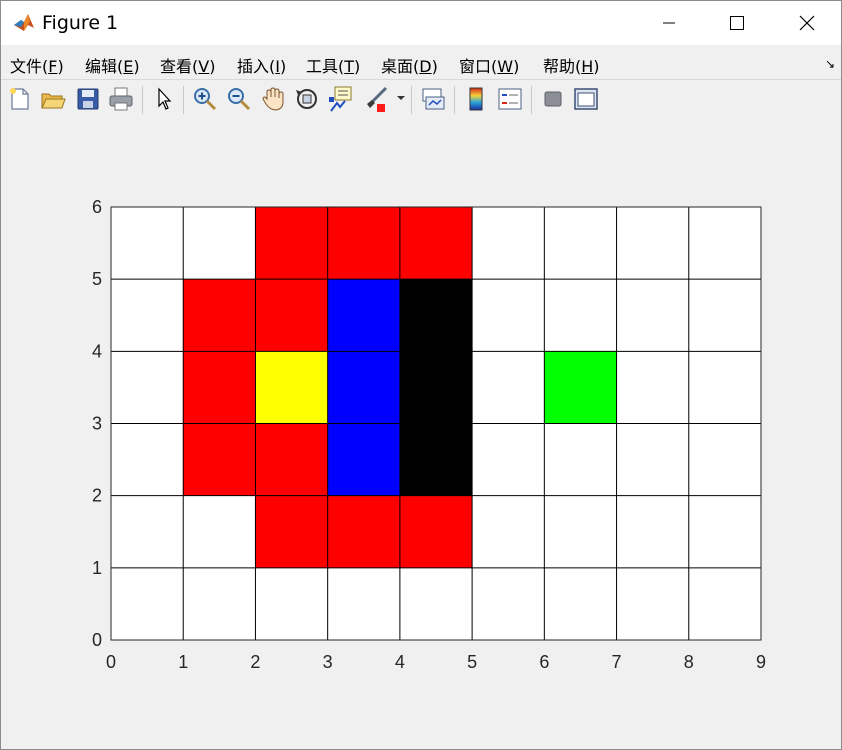 Image resolution: width=842 pixels, height=750 pixels. I want to click on maximize-button, so click(737, 23).